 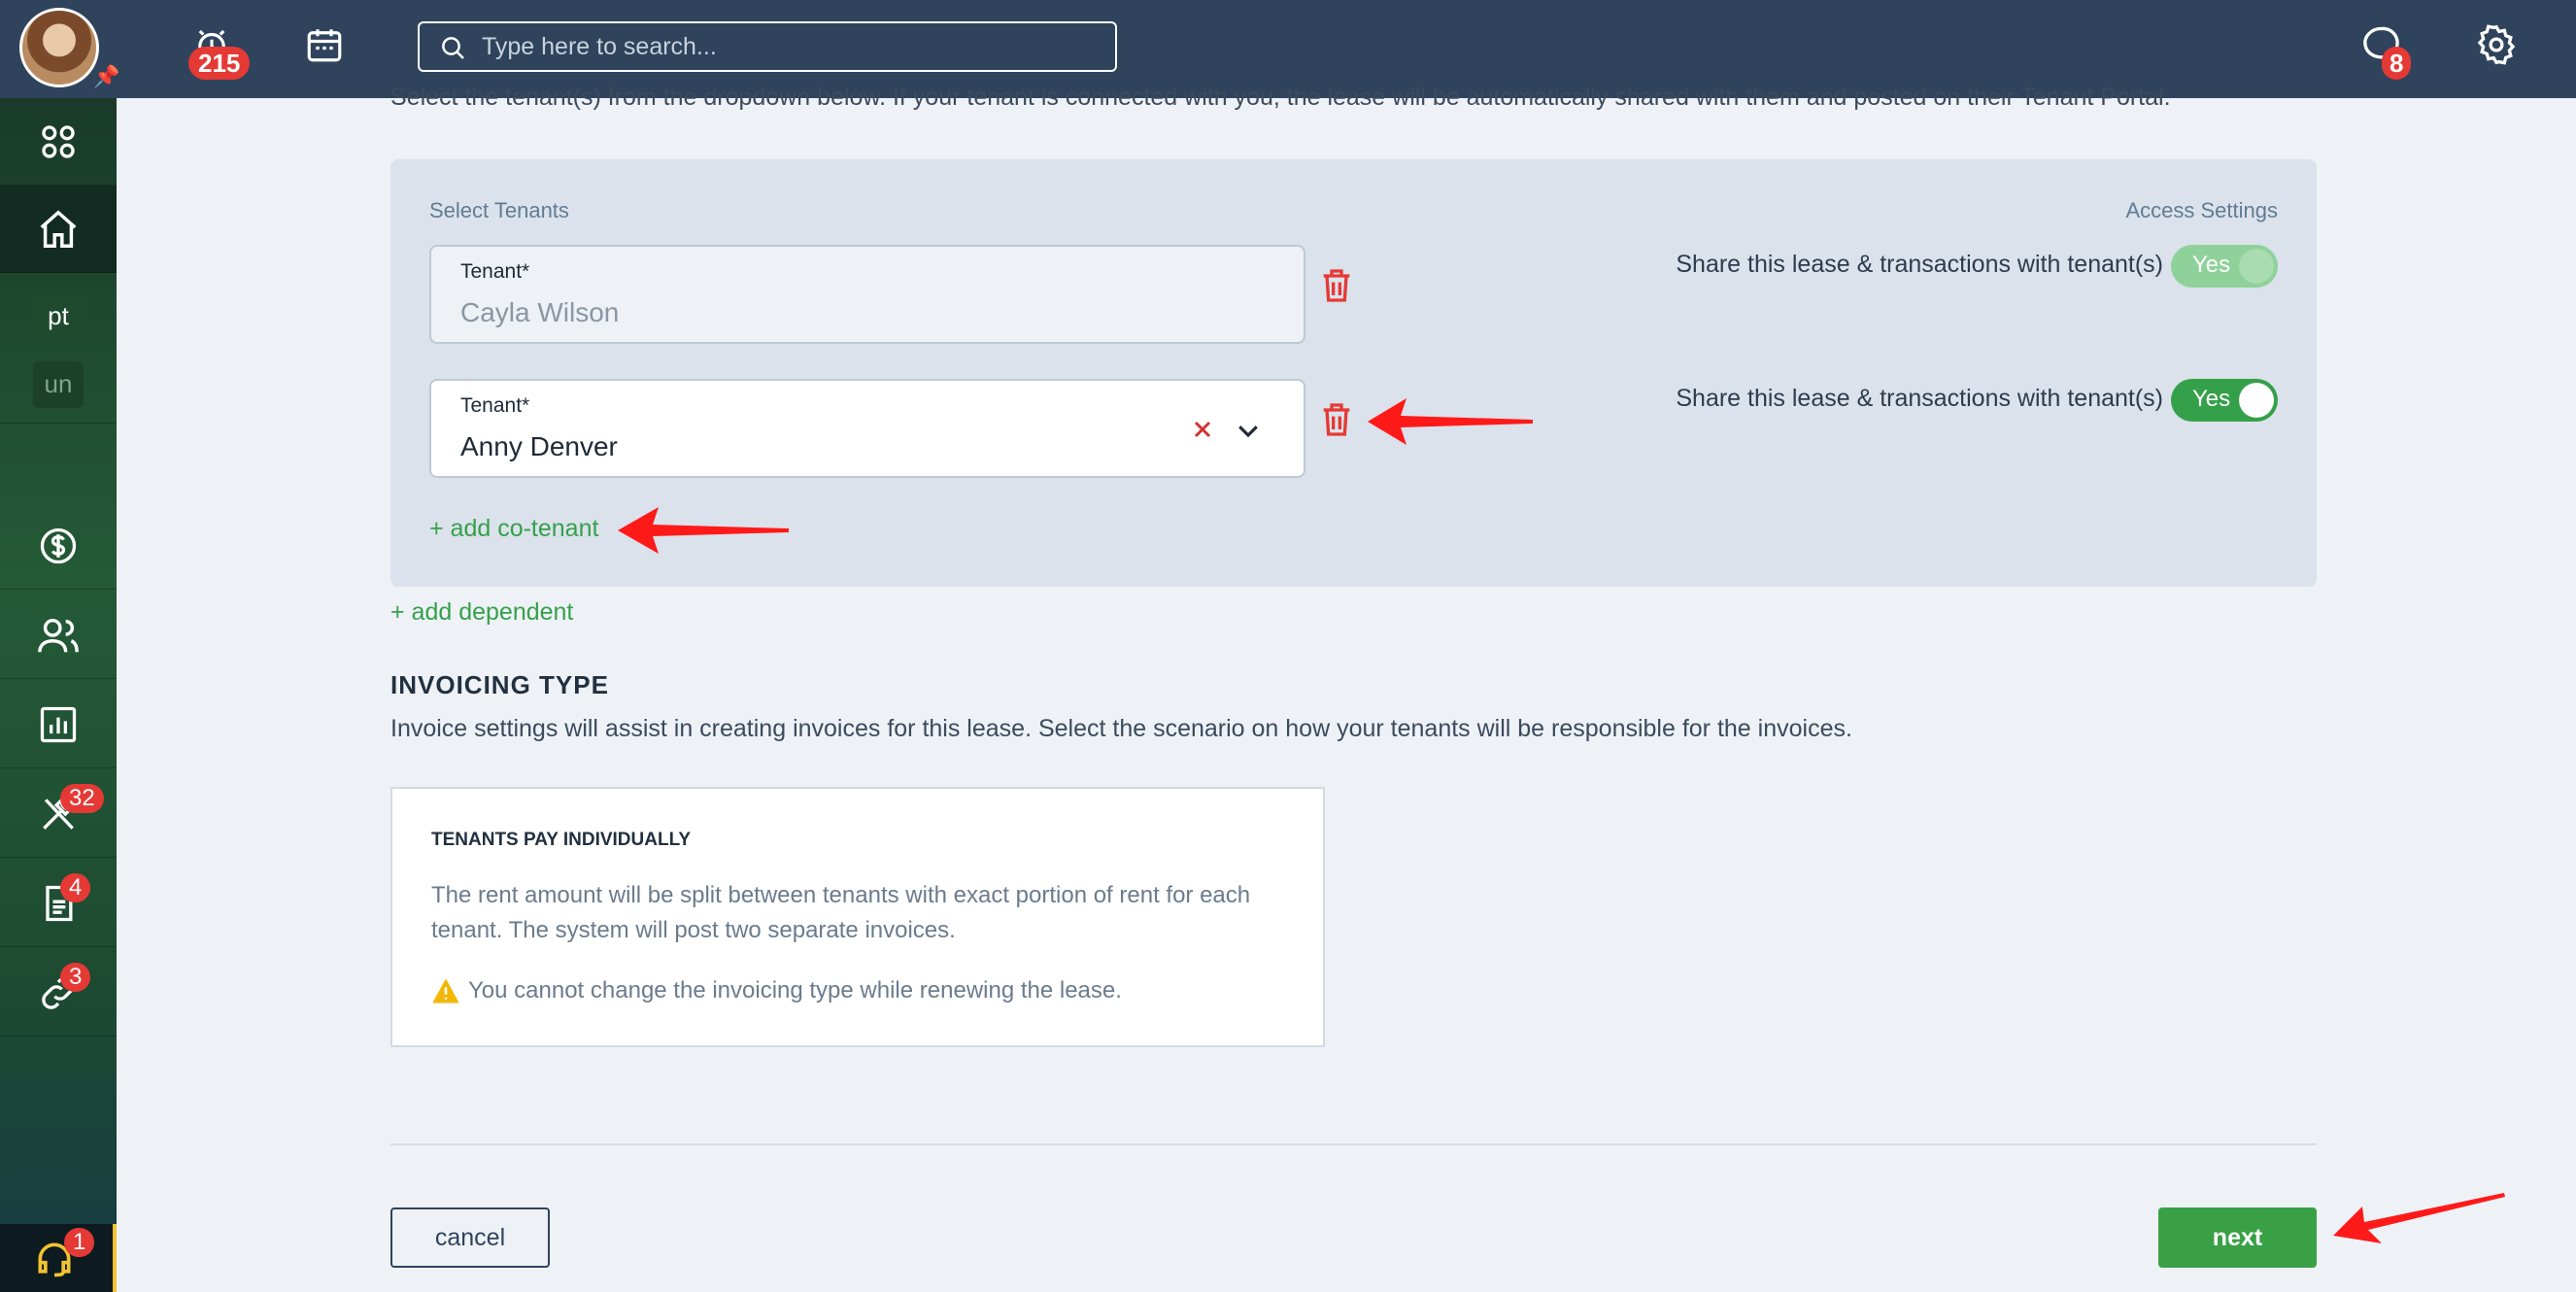 I want to click on calendar-icon, so click(x=324, y=44).